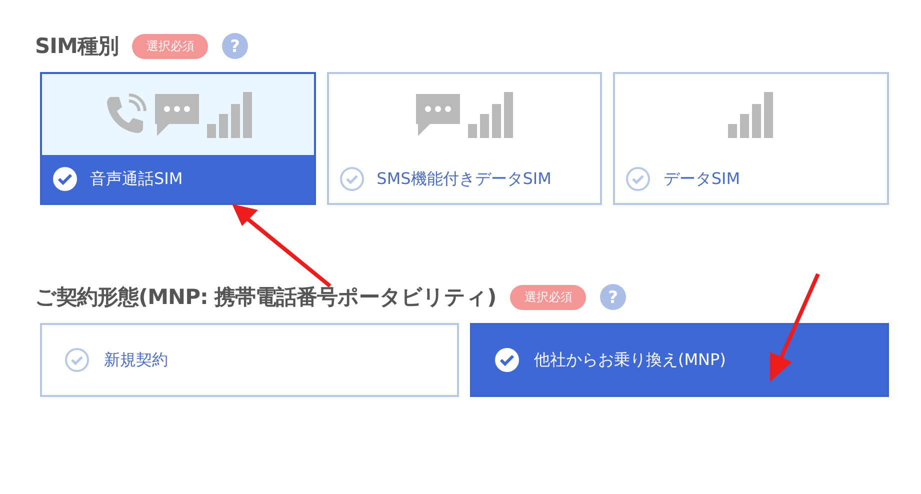  I want to click on option-card: 音声通話SIM, so click(178, 138).